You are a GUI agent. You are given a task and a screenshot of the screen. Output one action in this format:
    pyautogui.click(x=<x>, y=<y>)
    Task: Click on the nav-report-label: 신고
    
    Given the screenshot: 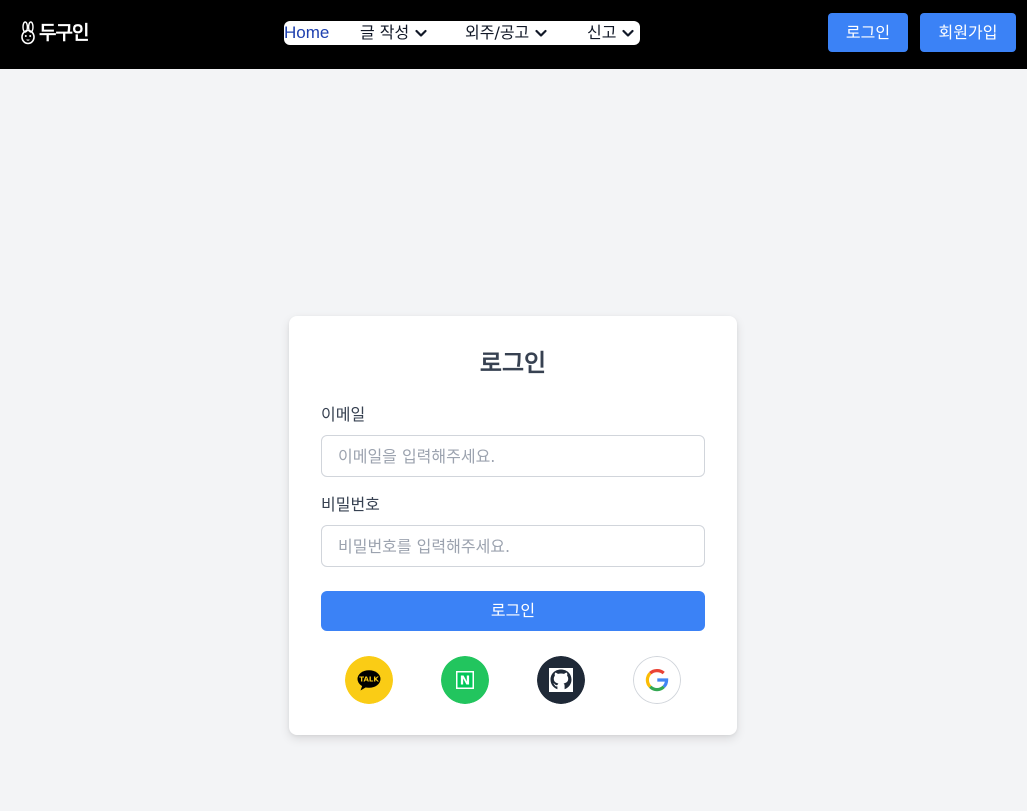 What is the action you would take?
    pyautogui.click(x=602, y=32)
    